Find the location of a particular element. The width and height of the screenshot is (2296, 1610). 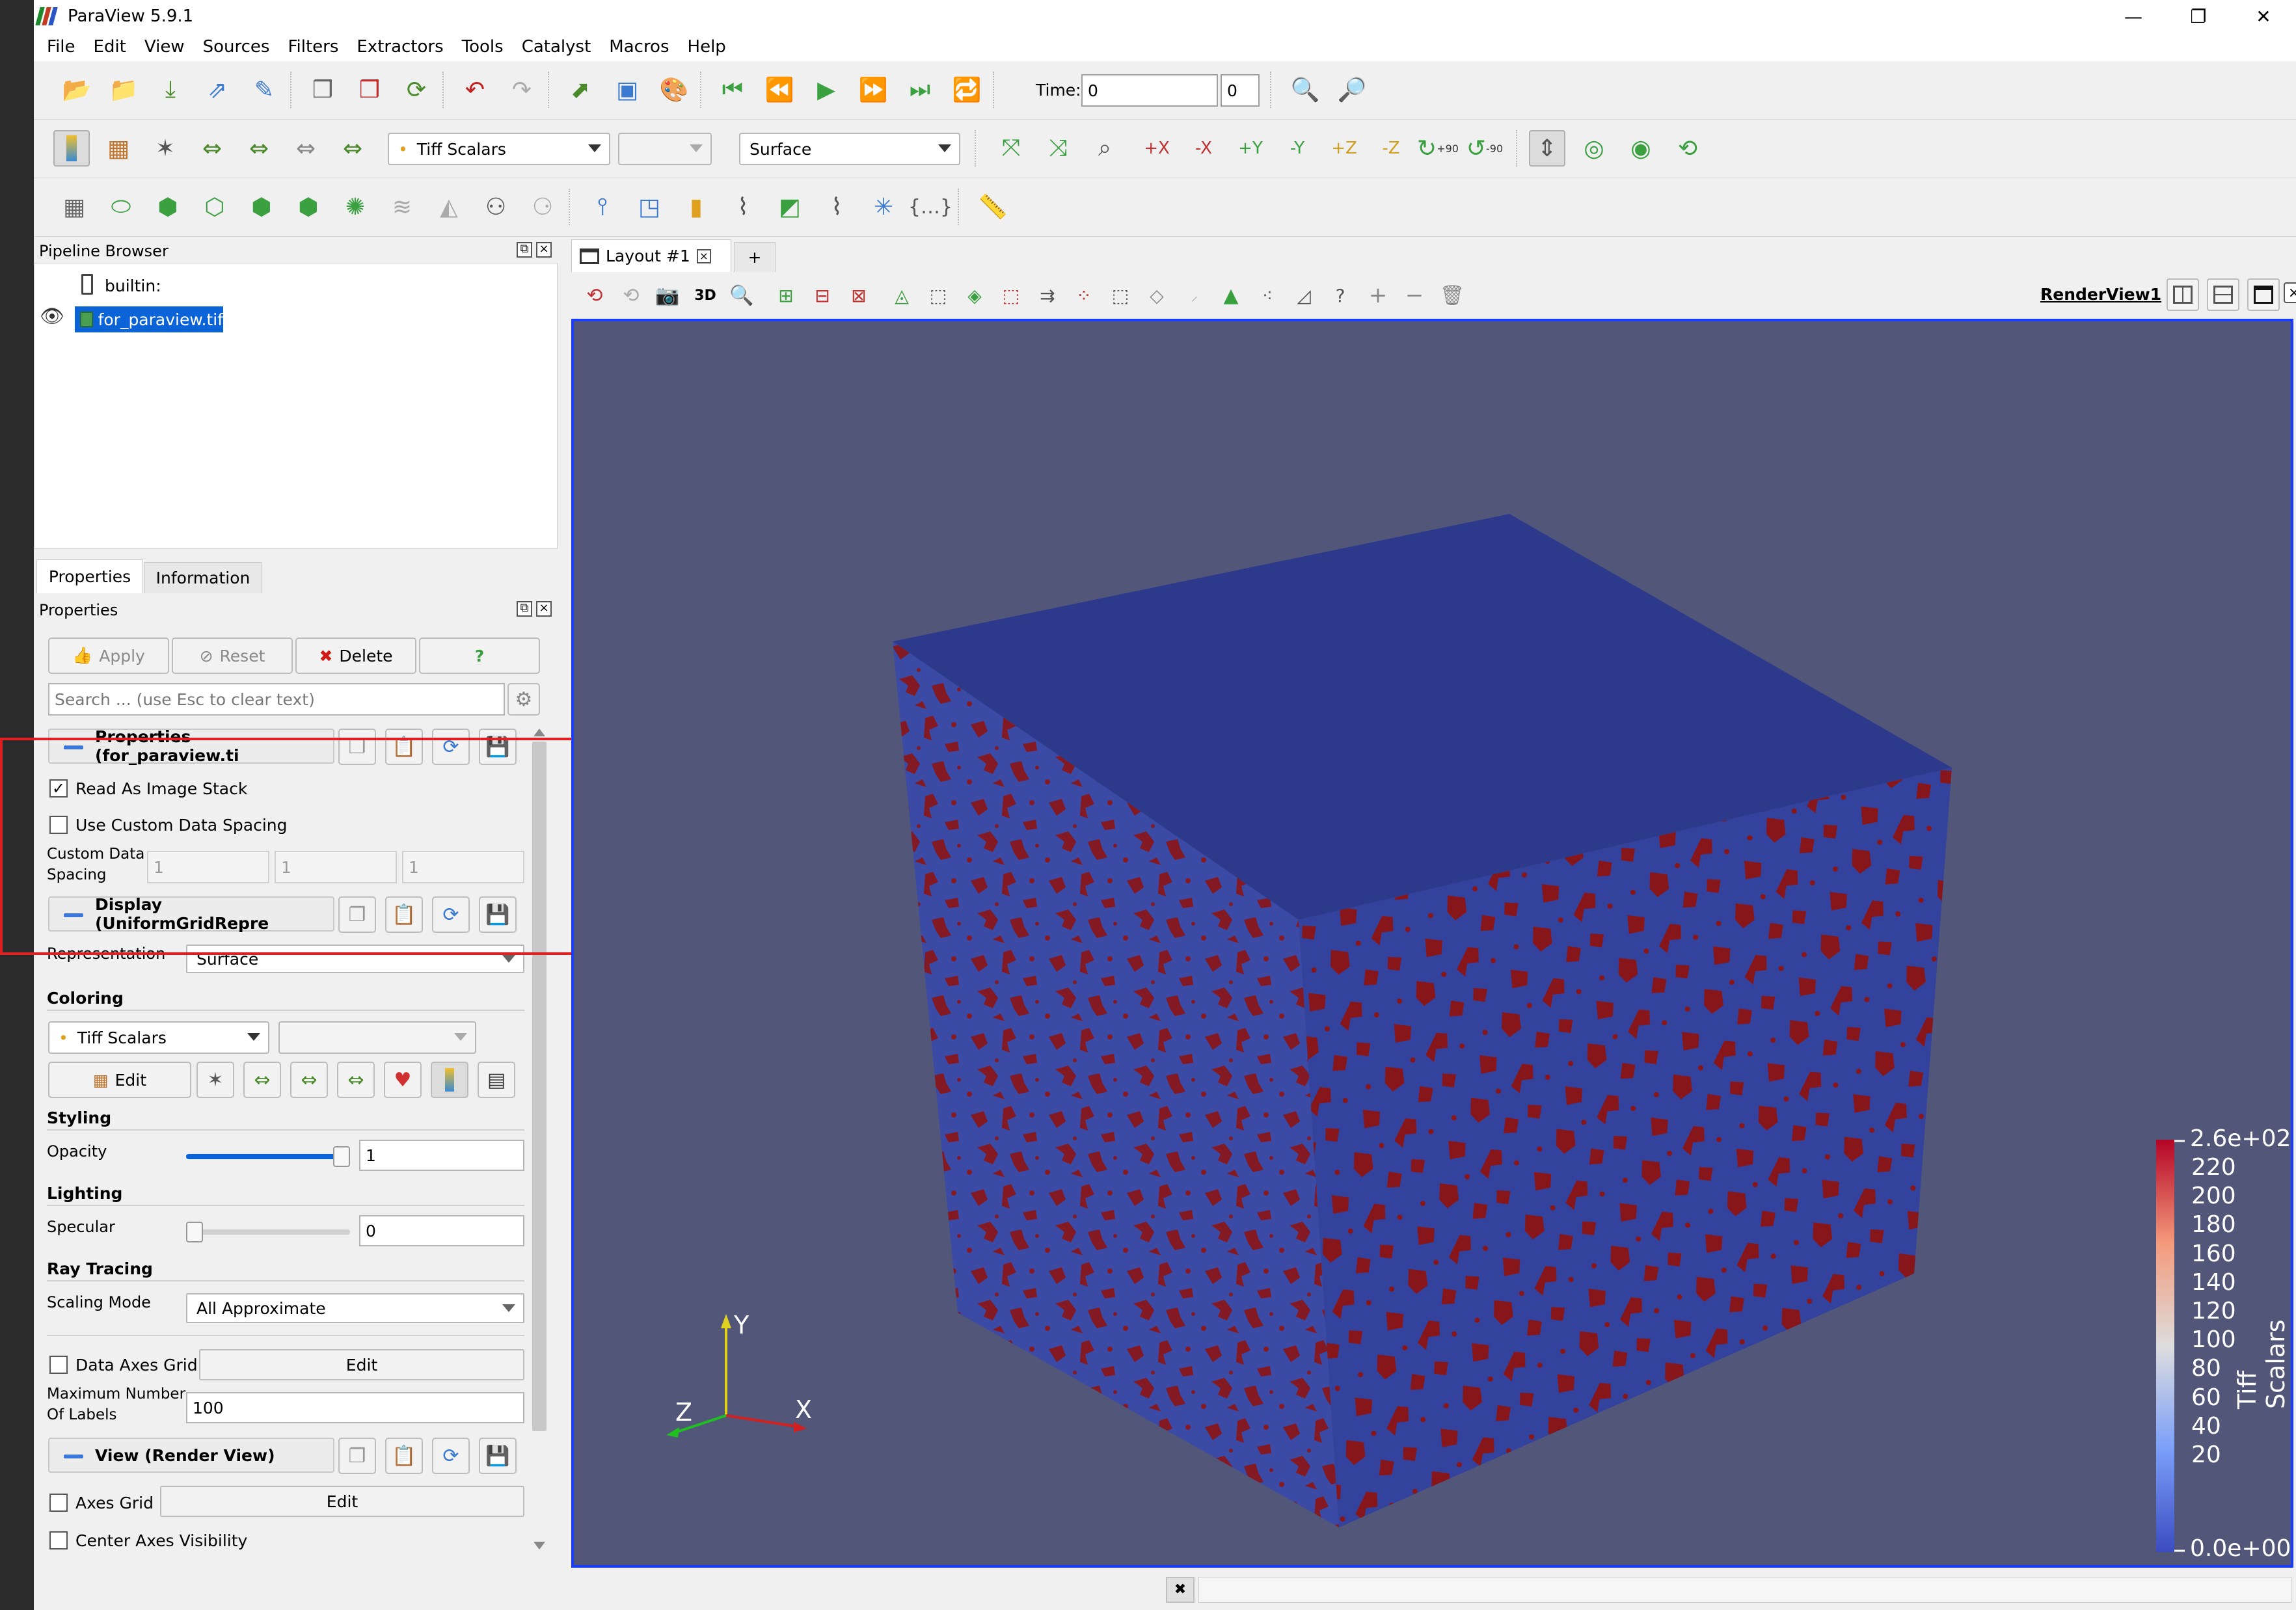

grow-selection-icon: ◇ is located at coordinates (1157, 295).